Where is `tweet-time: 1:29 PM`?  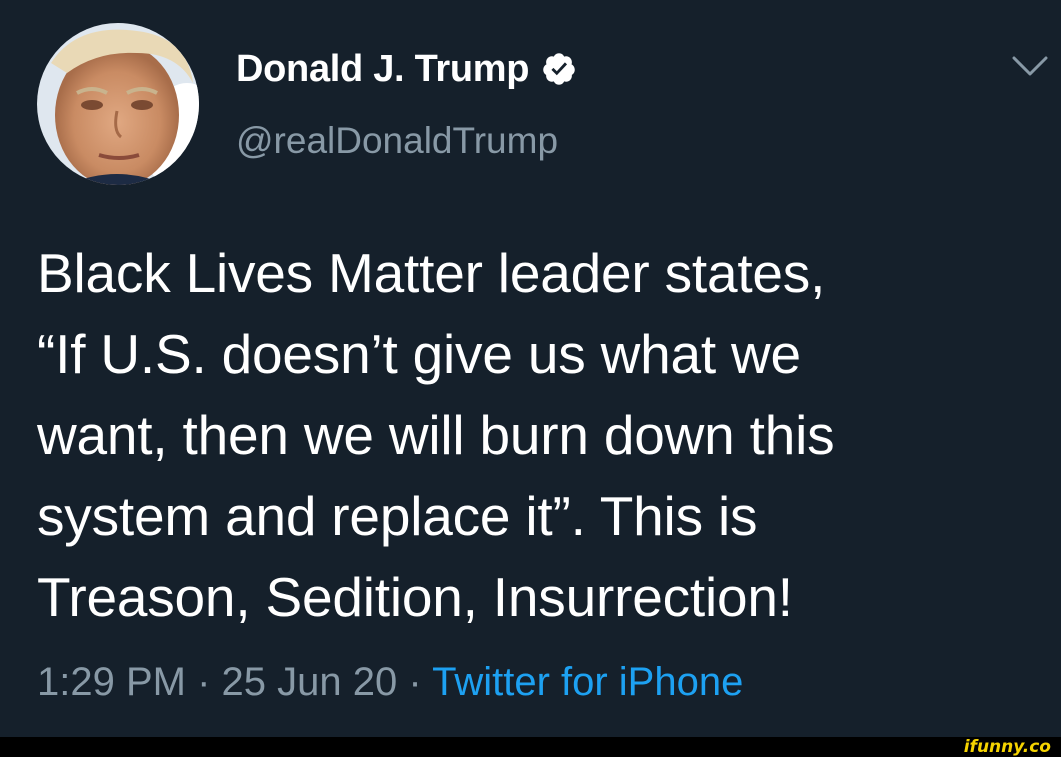 tweet-time: 1:29 PM is located at coordinates (111, 682).